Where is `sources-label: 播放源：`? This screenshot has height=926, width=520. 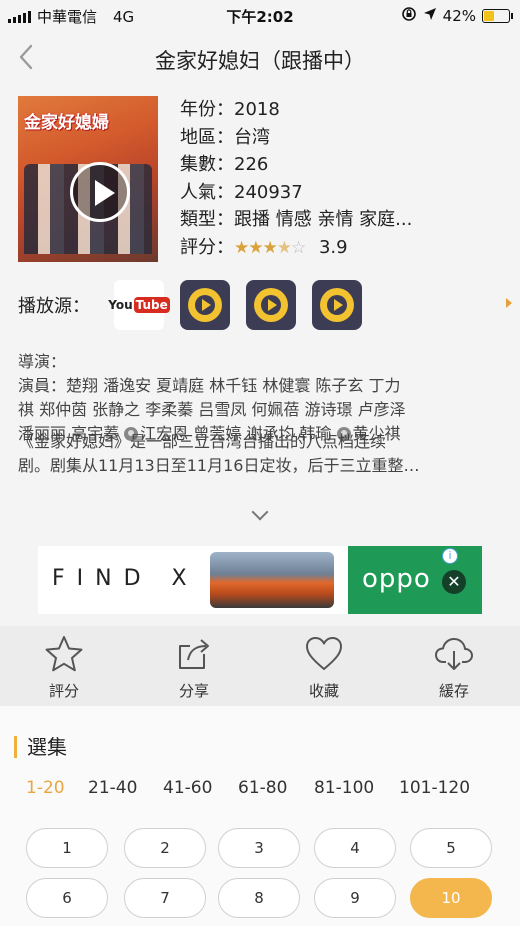 sources-label: 播放源： is located at coordinates (54, 306).